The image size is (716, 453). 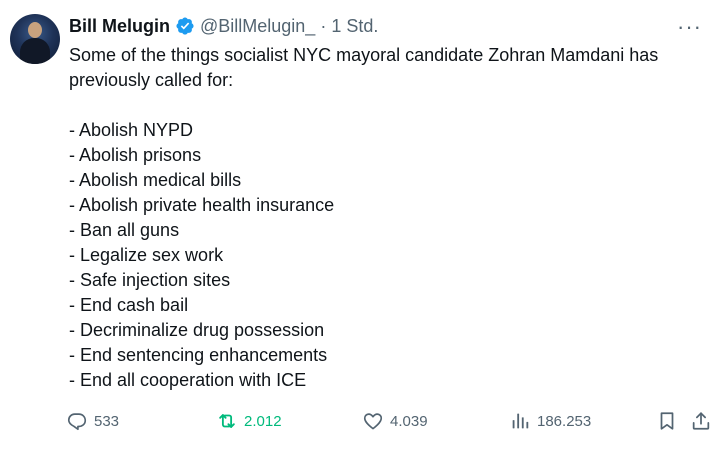 What do you see at coordinates (124, 230) in the screenshot?
I see `list-item: - Ban all guns` at bounding box center [124, 230].